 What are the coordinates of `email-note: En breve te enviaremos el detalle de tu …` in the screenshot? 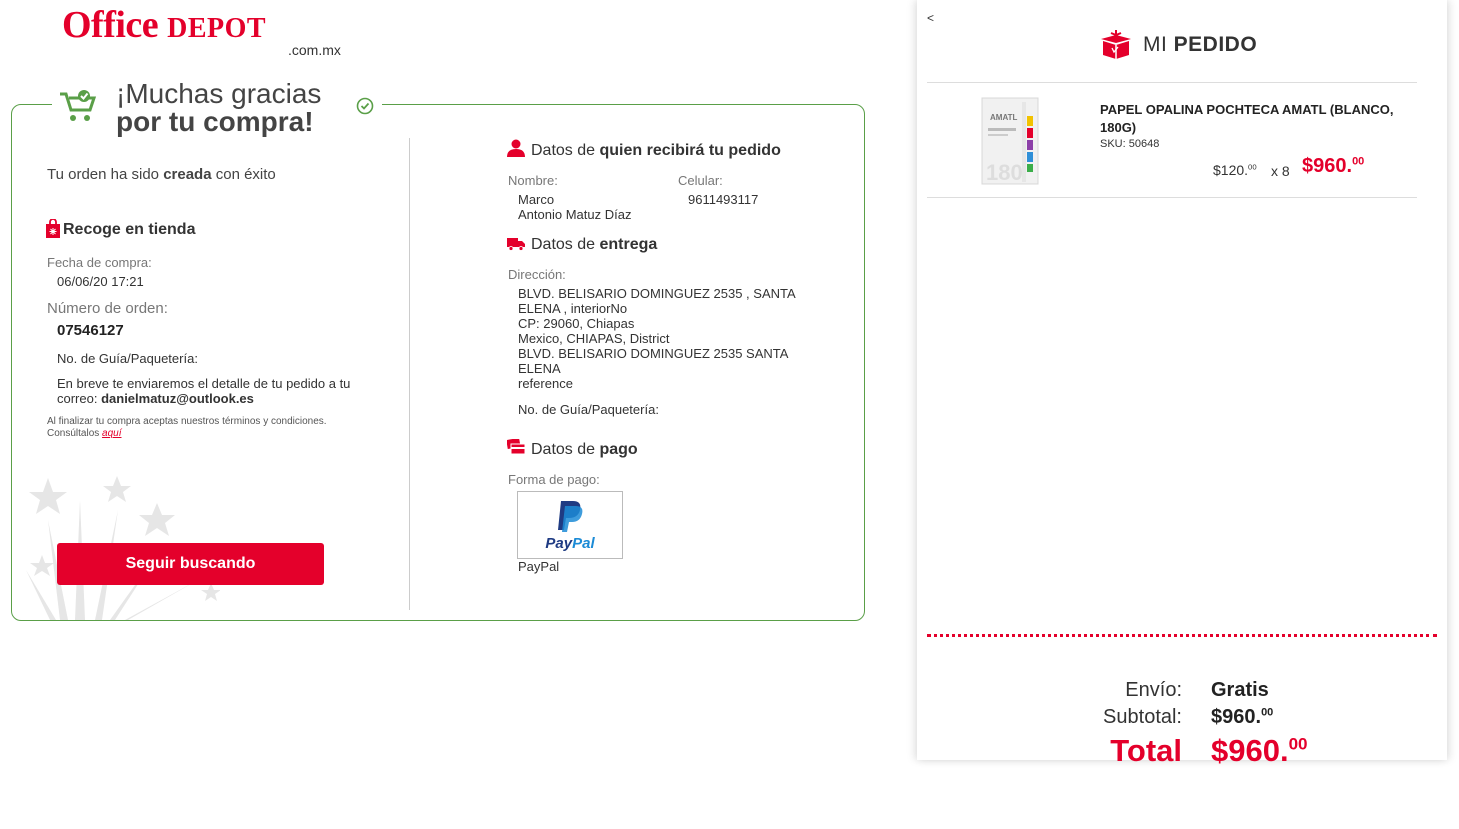 It's located at (204, 383).